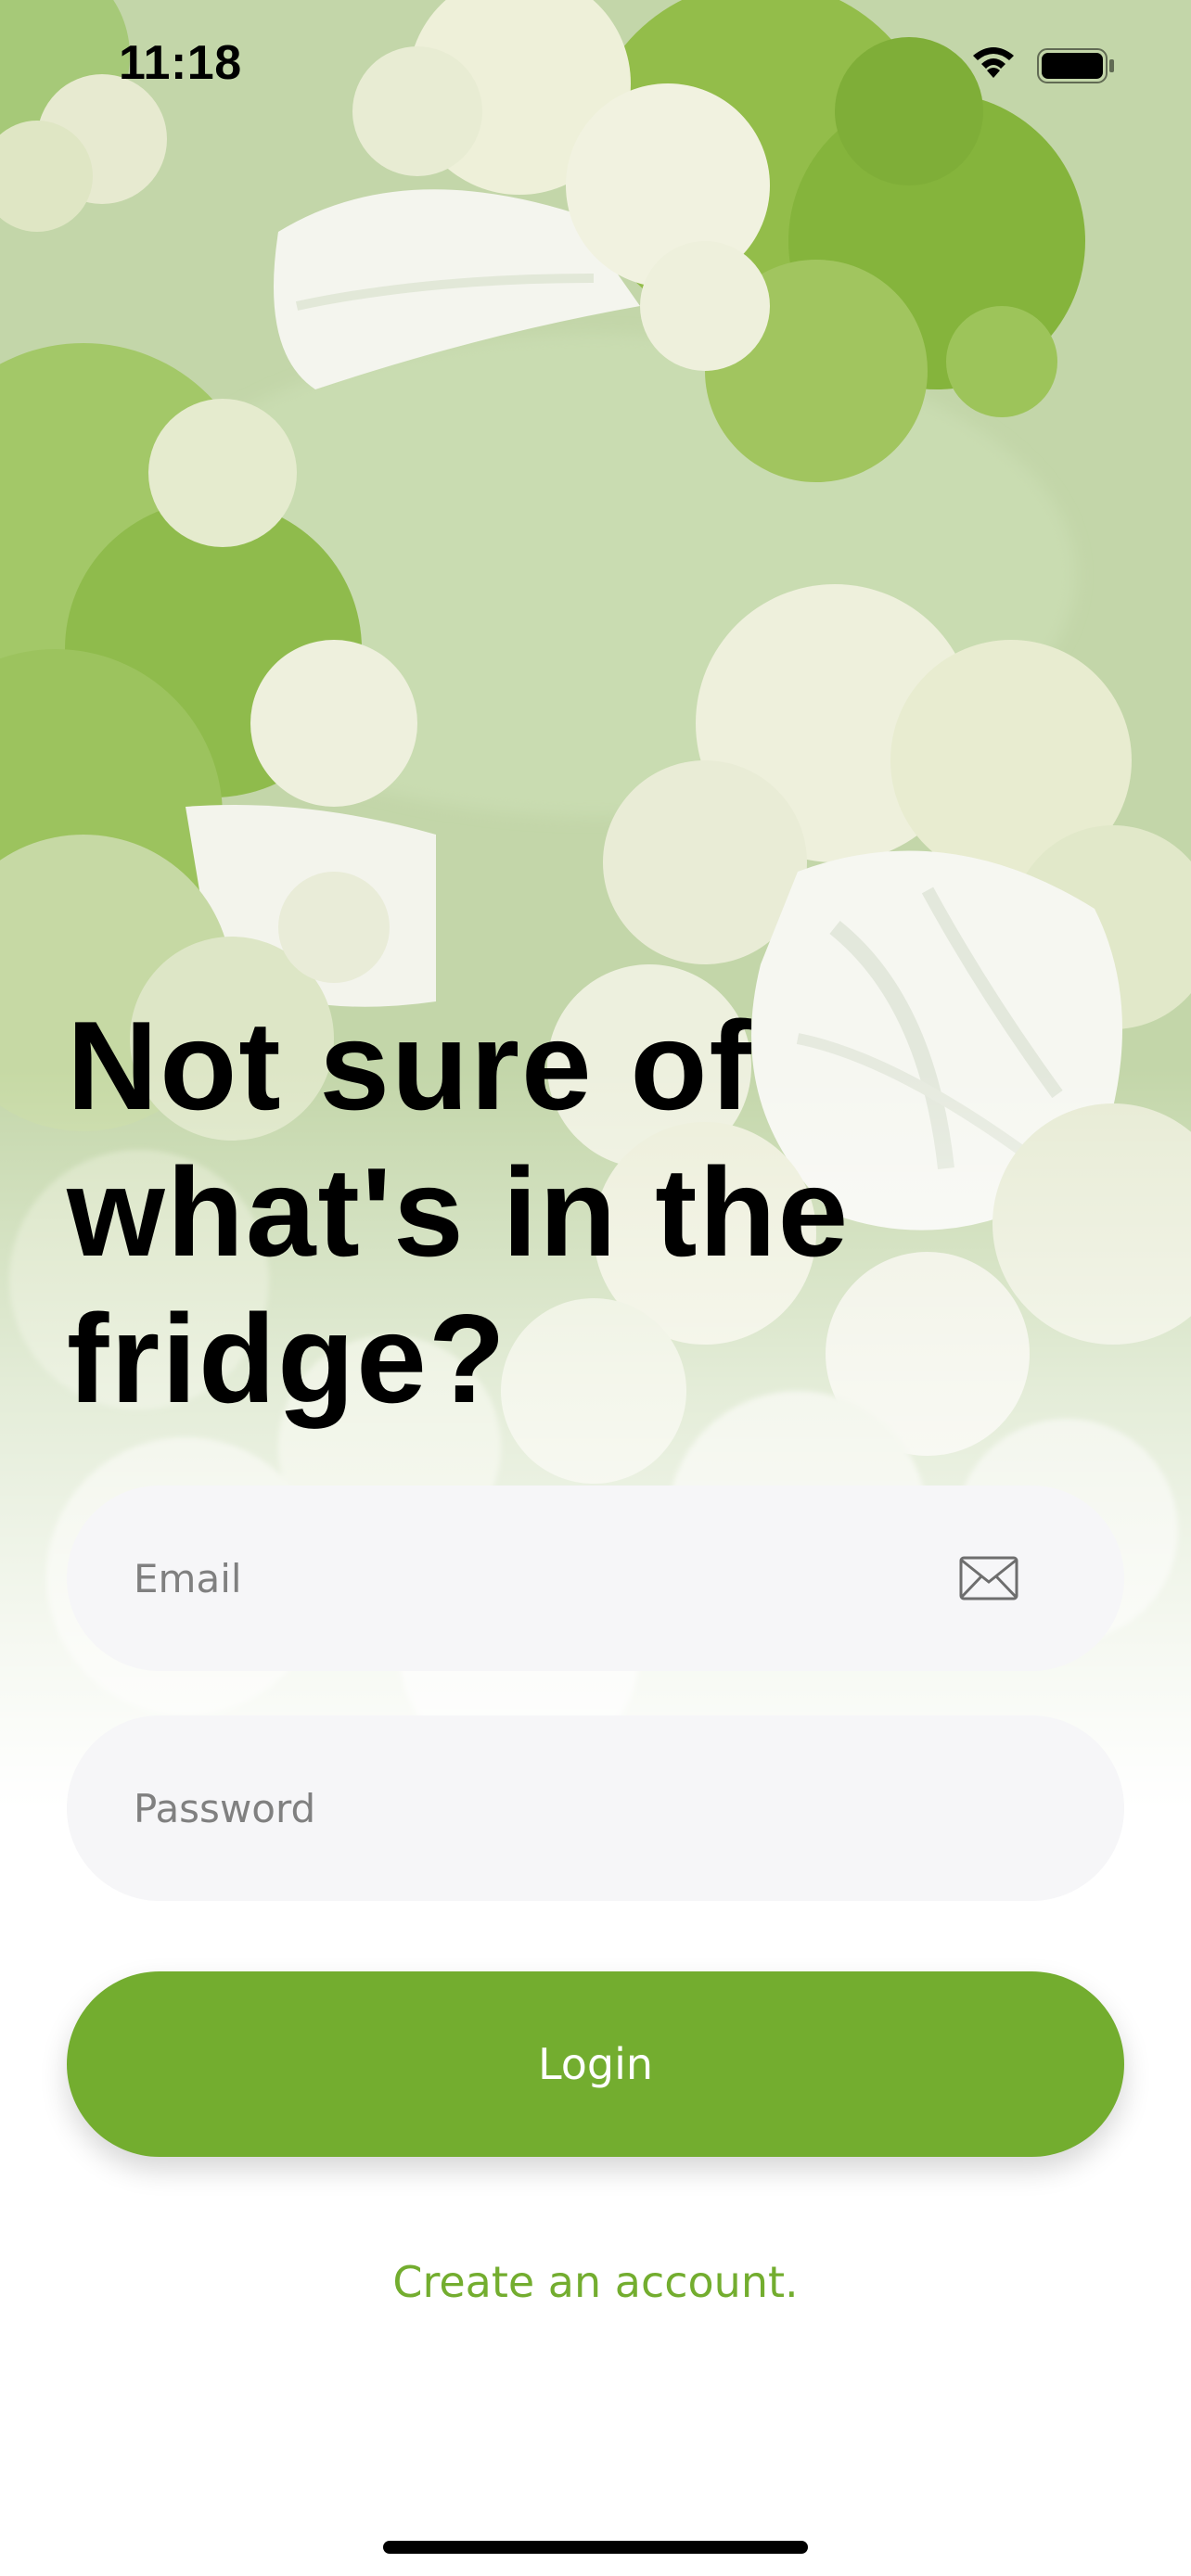 This screenshot has height=2576, width=1191. Describe the element at coordinates (542, 1578) in the screenshot. I see `email-input` at that location.